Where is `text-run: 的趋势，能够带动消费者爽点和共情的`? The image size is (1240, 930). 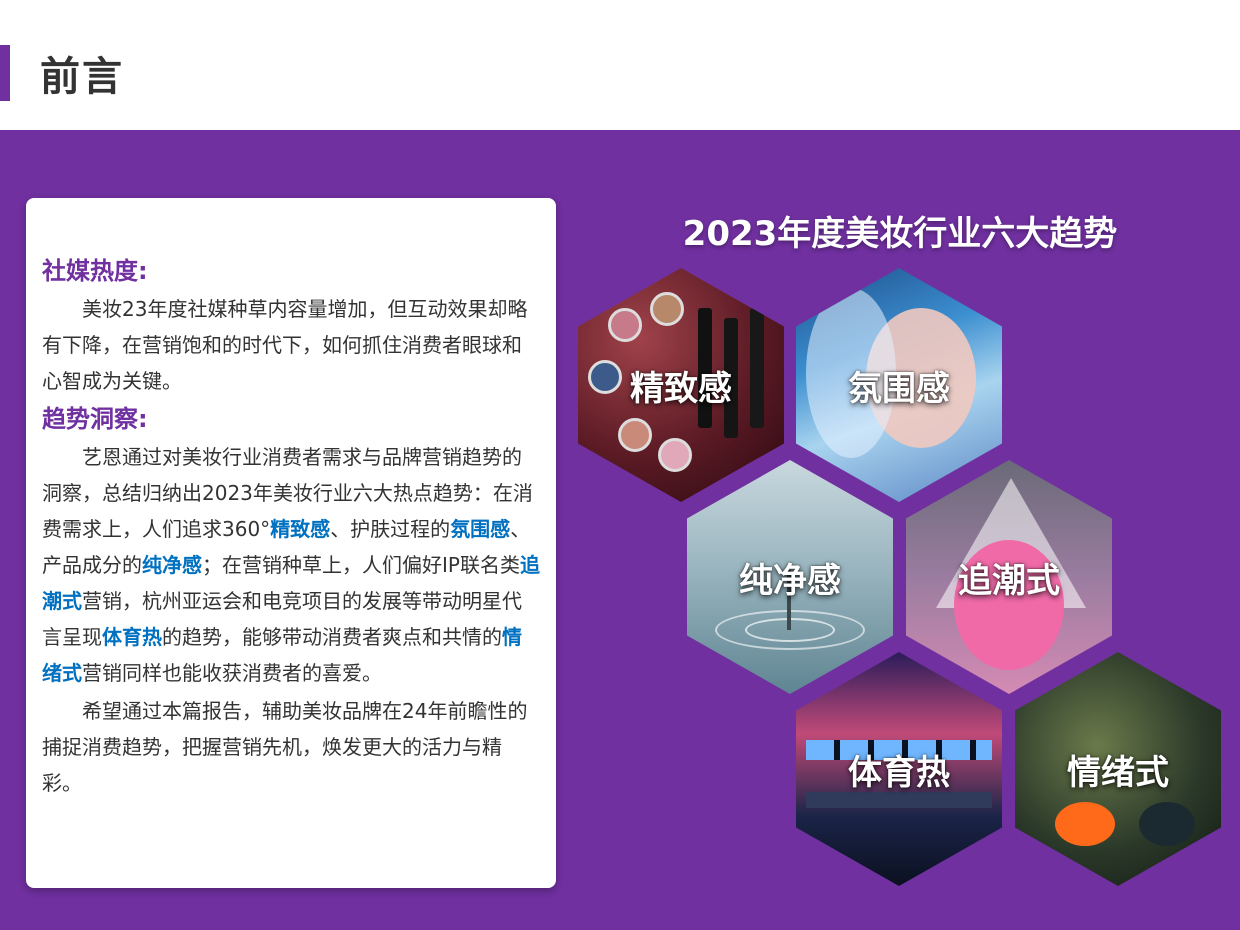
text-run: 的趋势，能够带动消费者爽点和共情的 is located at coordinates (332, 637).